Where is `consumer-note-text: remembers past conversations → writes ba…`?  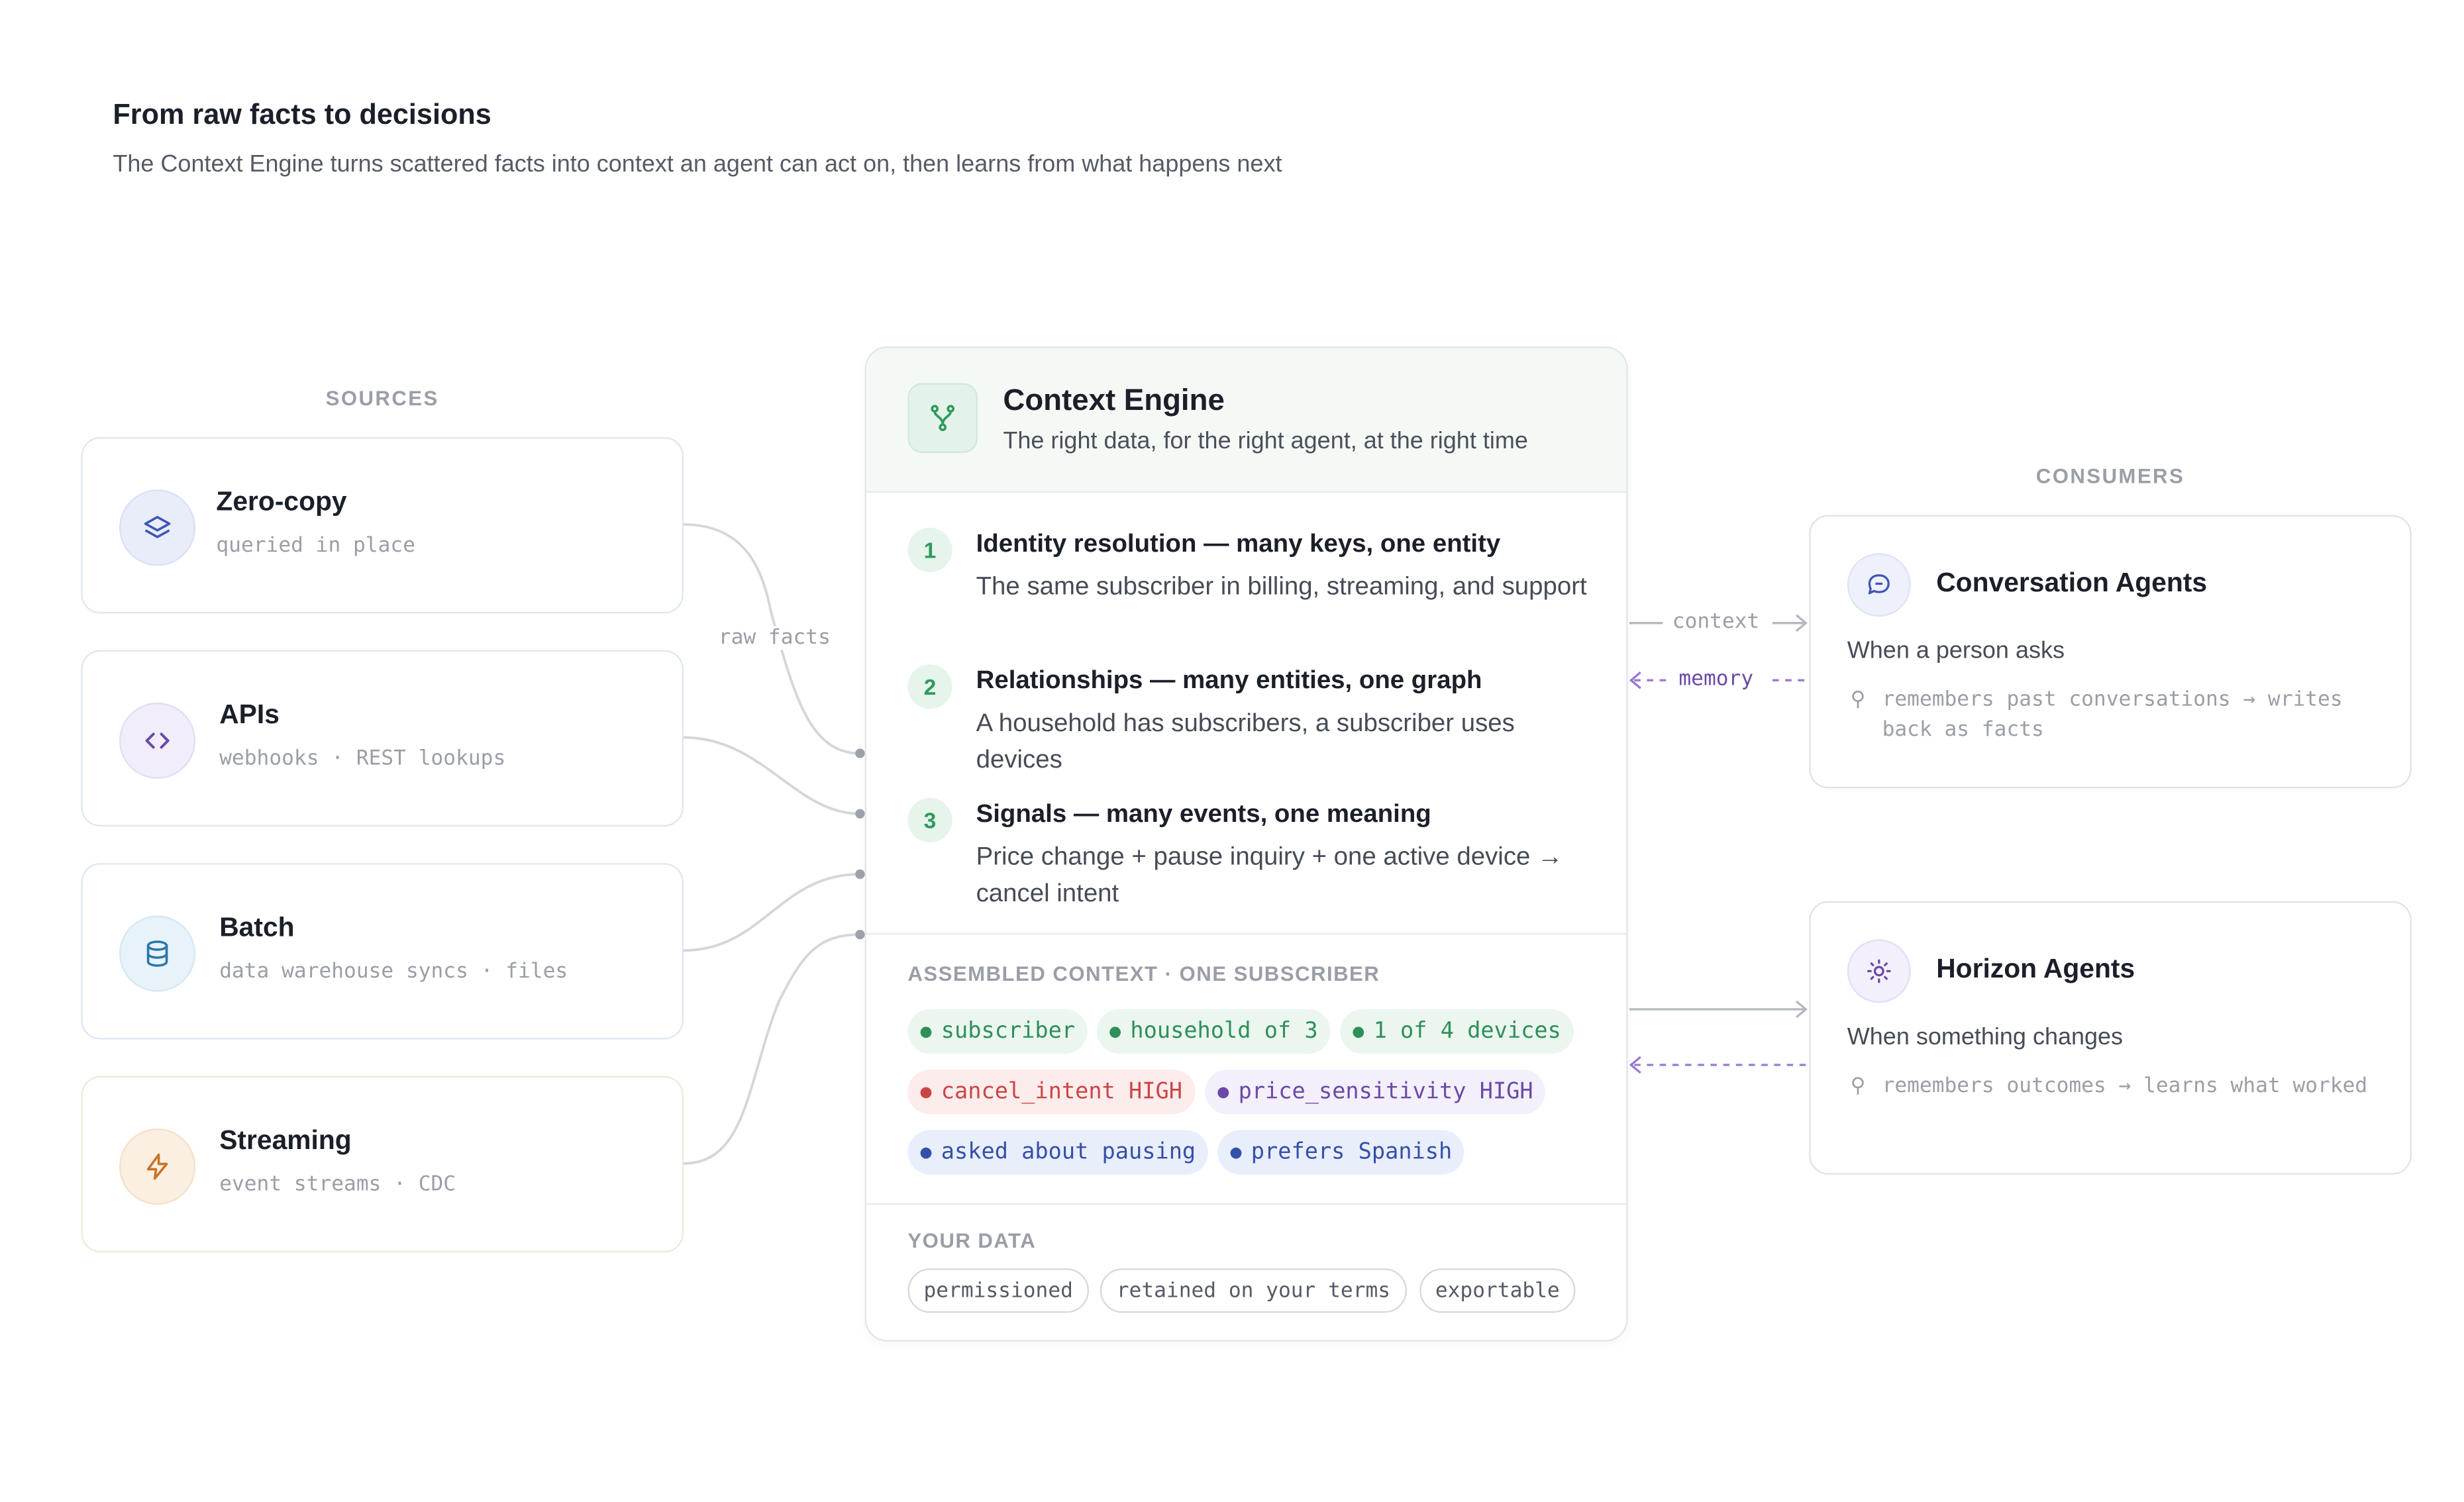 consumer-note-text: remembers past conversations → writes ba… is located at coordinates (2112, 715).